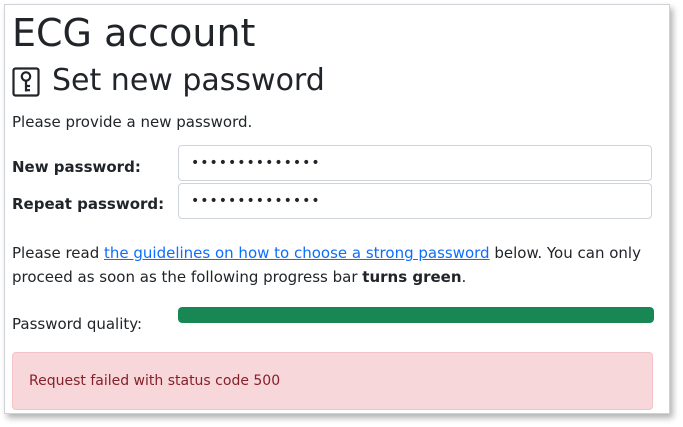  I want to click on password-quality-bar, so click(416, 315).